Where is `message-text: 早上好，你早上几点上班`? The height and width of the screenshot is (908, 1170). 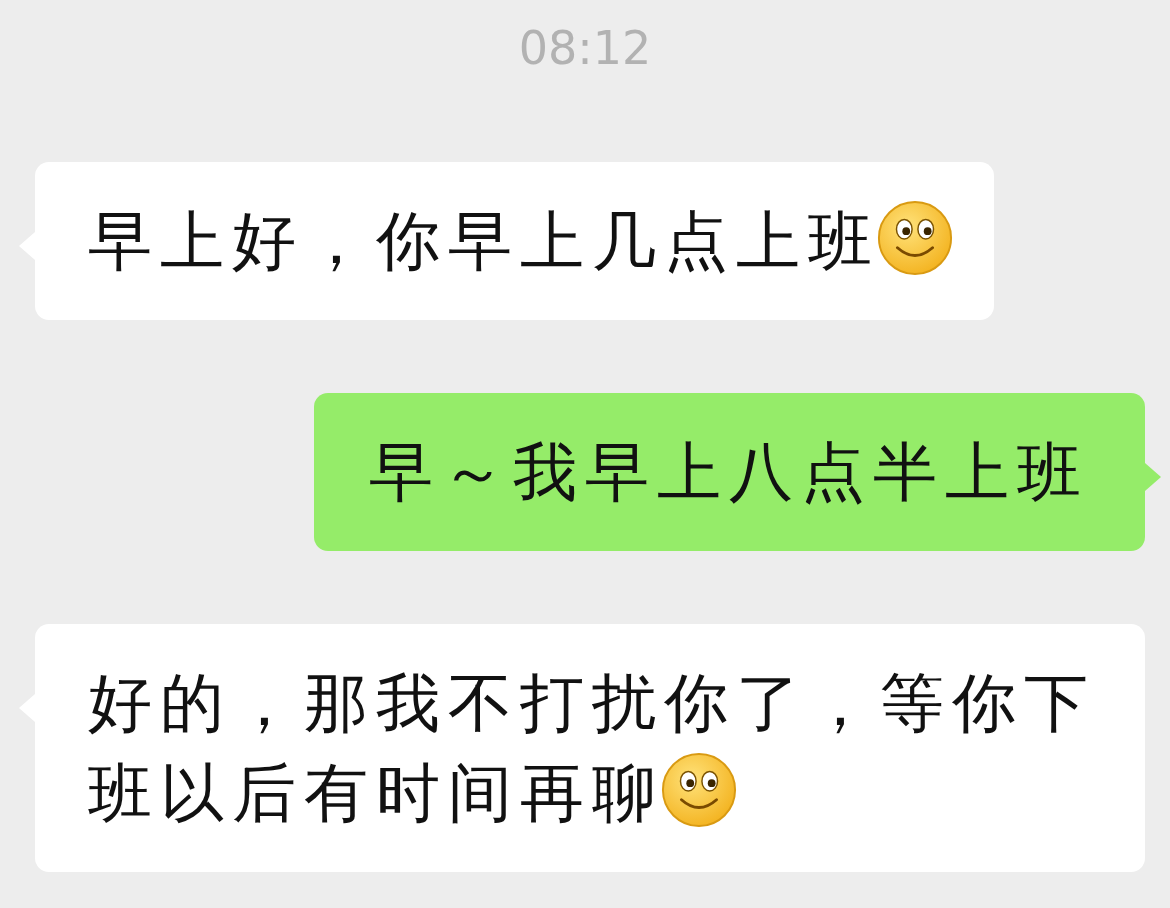
message-text: 早上好，你早上几点上班 is located at coordinates (484, 241).